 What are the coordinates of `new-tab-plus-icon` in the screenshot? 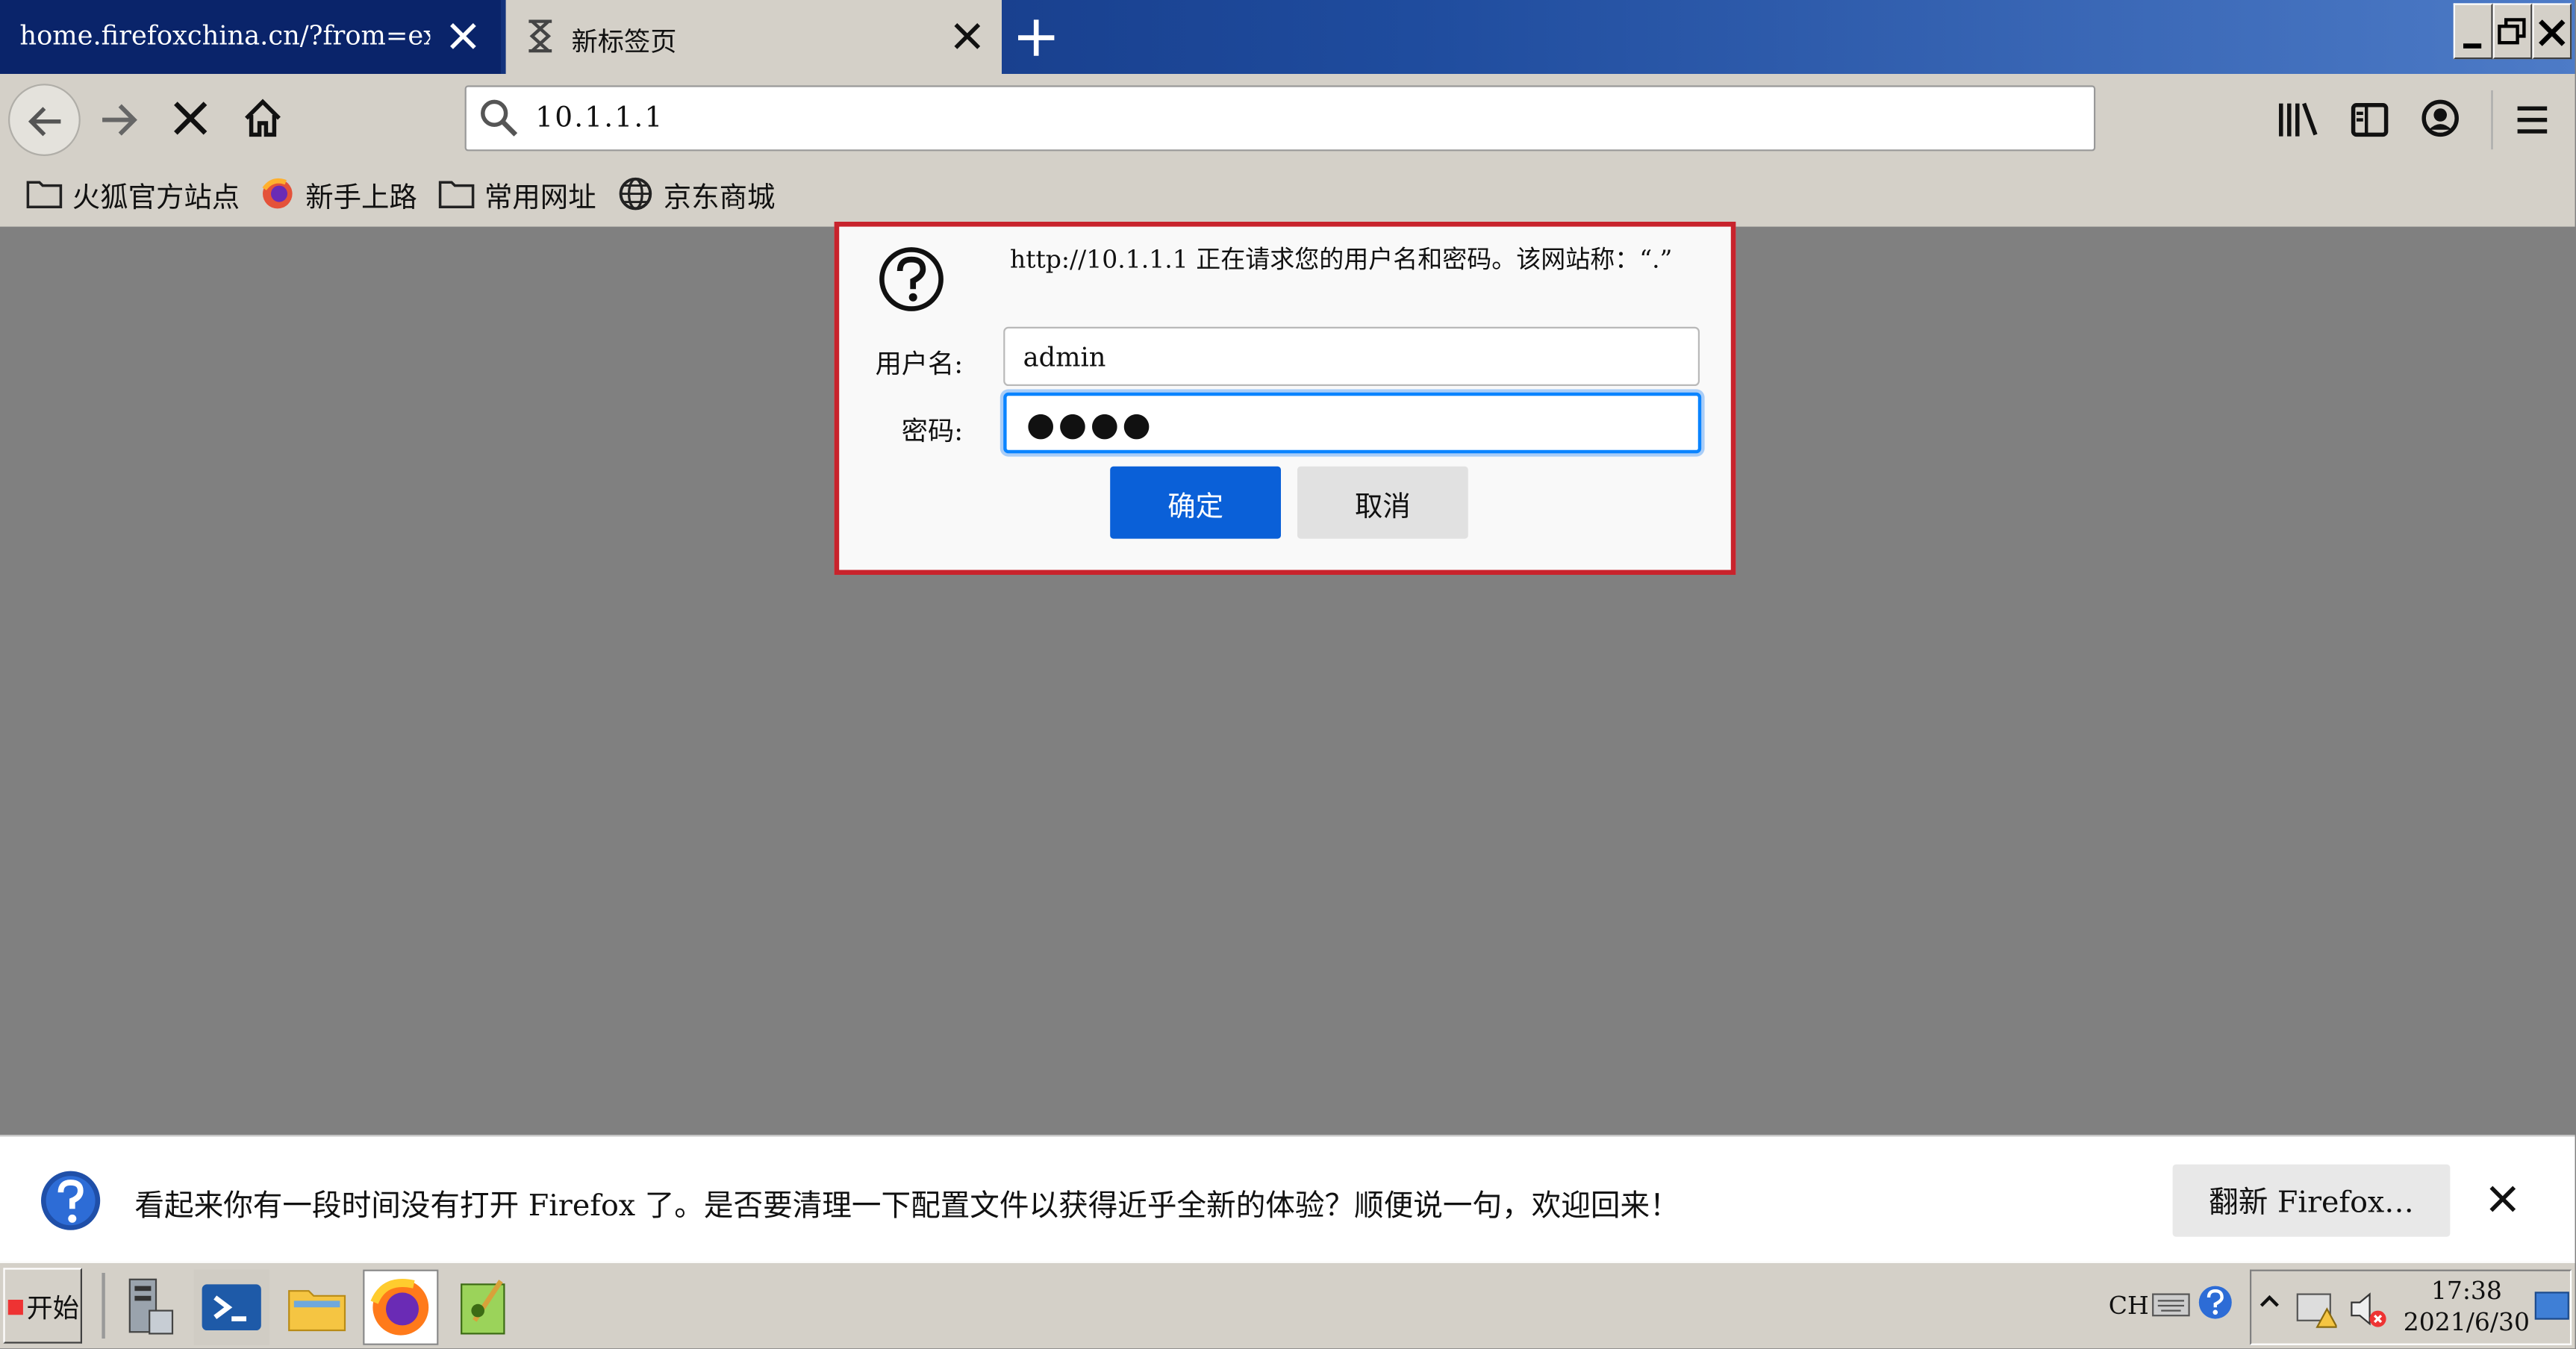 It's located at (1036, 38).